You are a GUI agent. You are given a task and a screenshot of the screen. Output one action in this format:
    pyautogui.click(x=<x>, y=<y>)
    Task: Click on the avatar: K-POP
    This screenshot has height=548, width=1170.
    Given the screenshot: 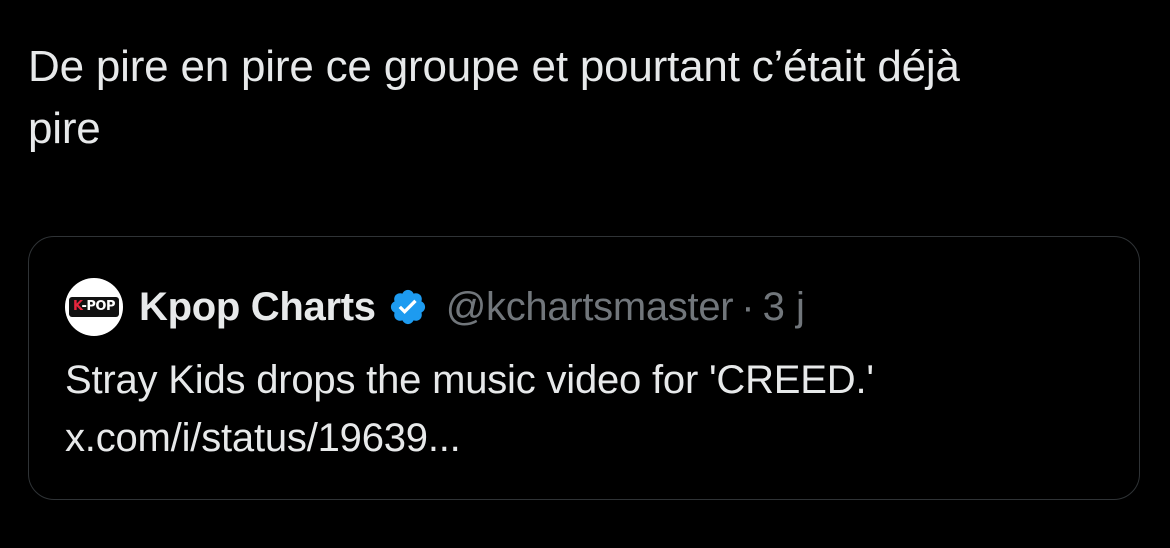 What is the action you would take?
    pyautogui.click(x=94, y=307)
    